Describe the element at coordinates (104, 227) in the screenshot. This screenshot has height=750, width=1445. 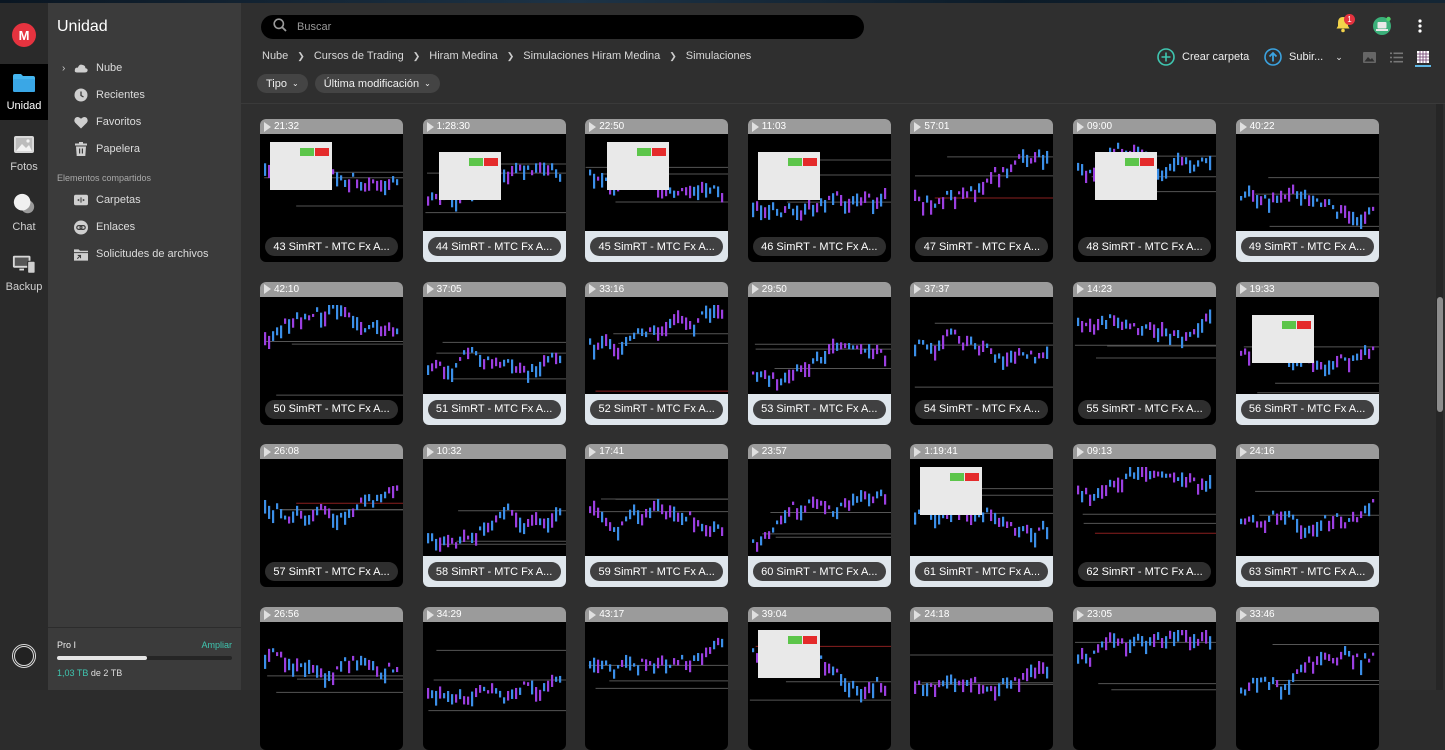
I see `sidebar-item-enlaces: Enlaces` at that location.